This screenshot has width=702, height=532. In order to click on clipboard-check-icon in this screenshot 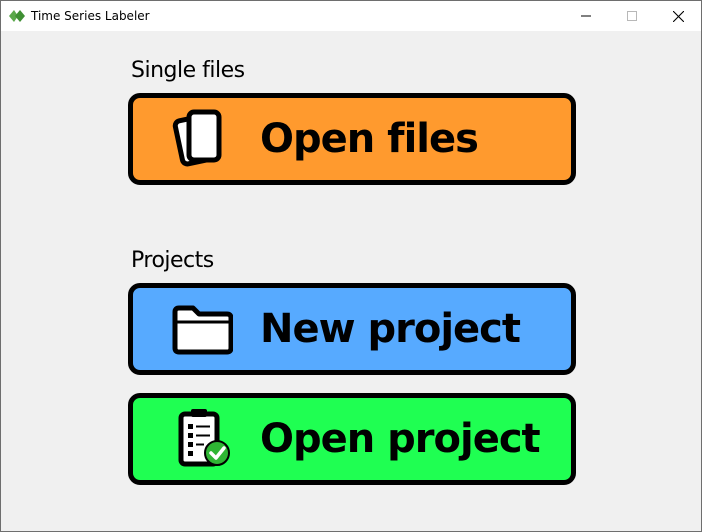, I will do `click(204, 438)`.